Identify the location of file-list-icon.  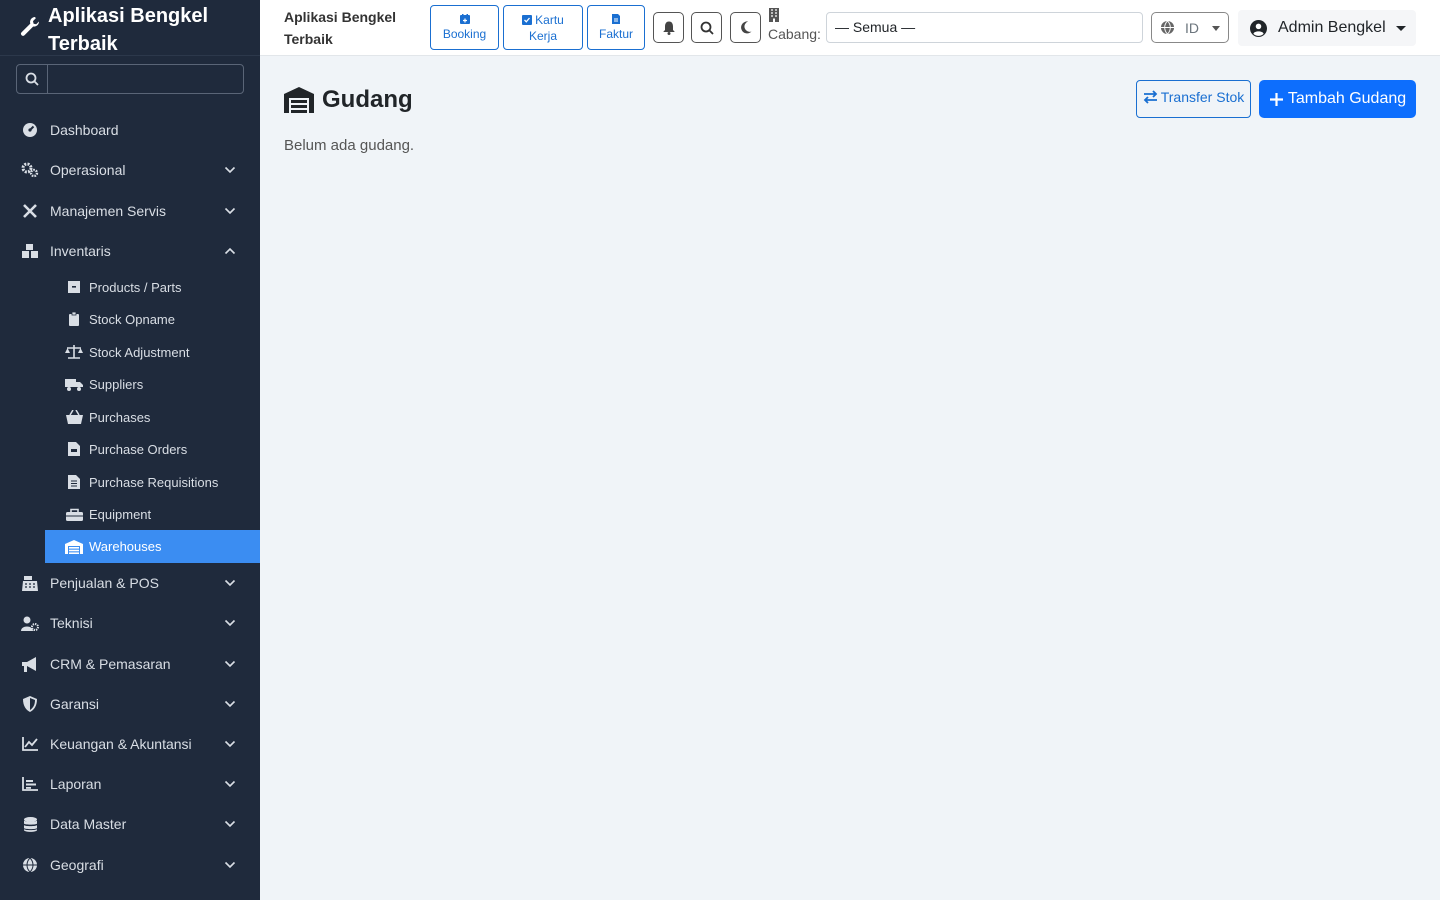
(74, 482).